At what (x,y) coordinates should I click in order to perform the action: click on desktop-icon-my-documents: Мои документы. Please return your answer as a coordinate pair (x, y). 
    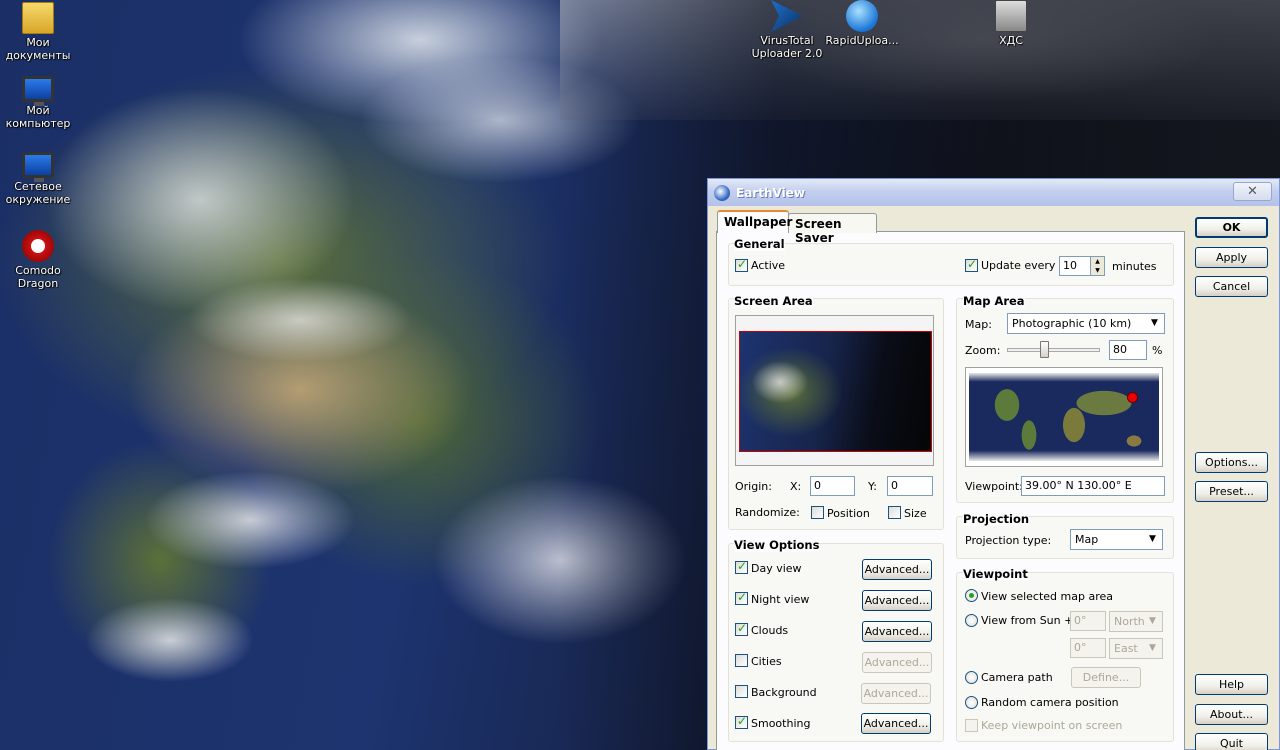
    Looking at the image, I should click on (38, 32).